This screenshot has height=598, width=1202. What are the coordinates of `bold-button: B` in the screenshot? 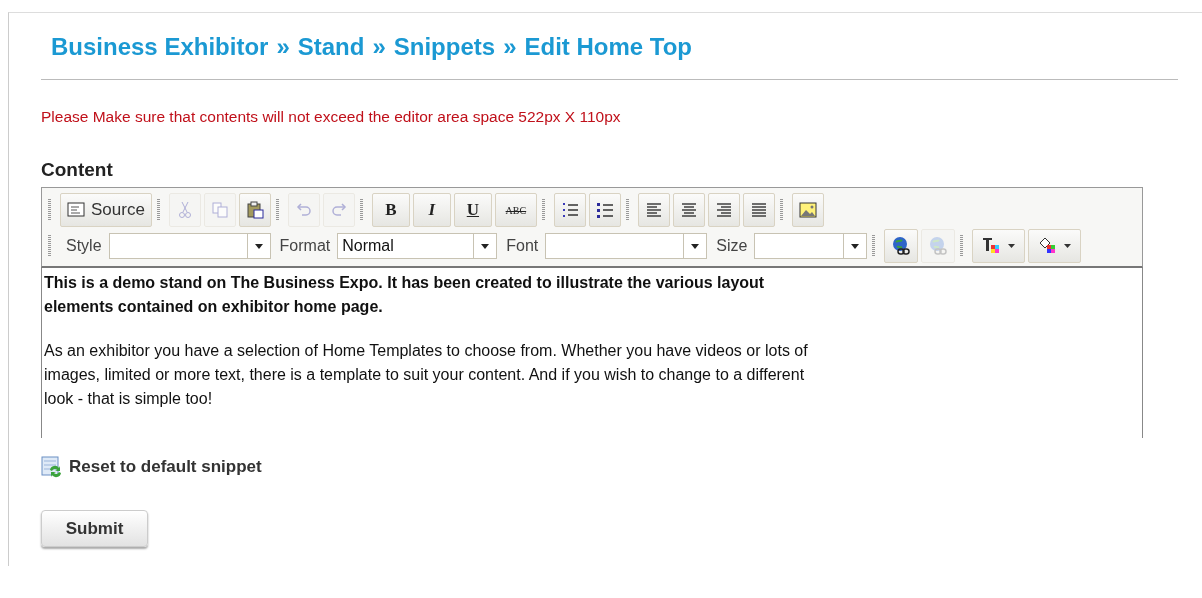 It's located at (390, 210).